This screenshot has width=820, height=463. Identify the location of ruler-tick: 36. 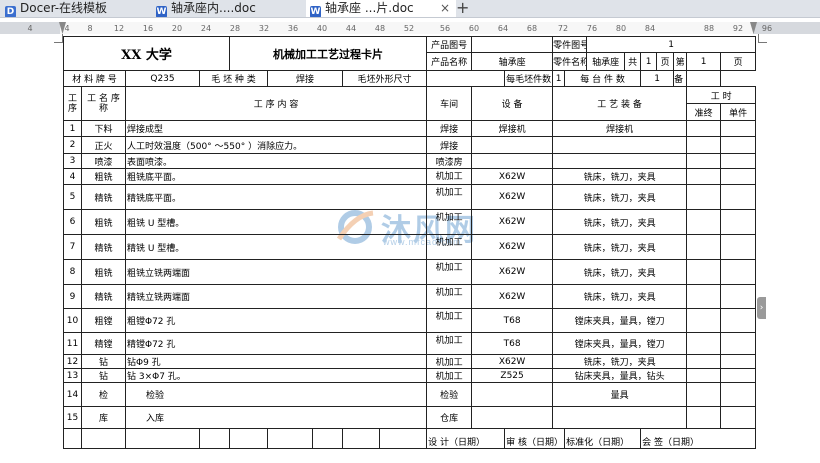
(293, 28).